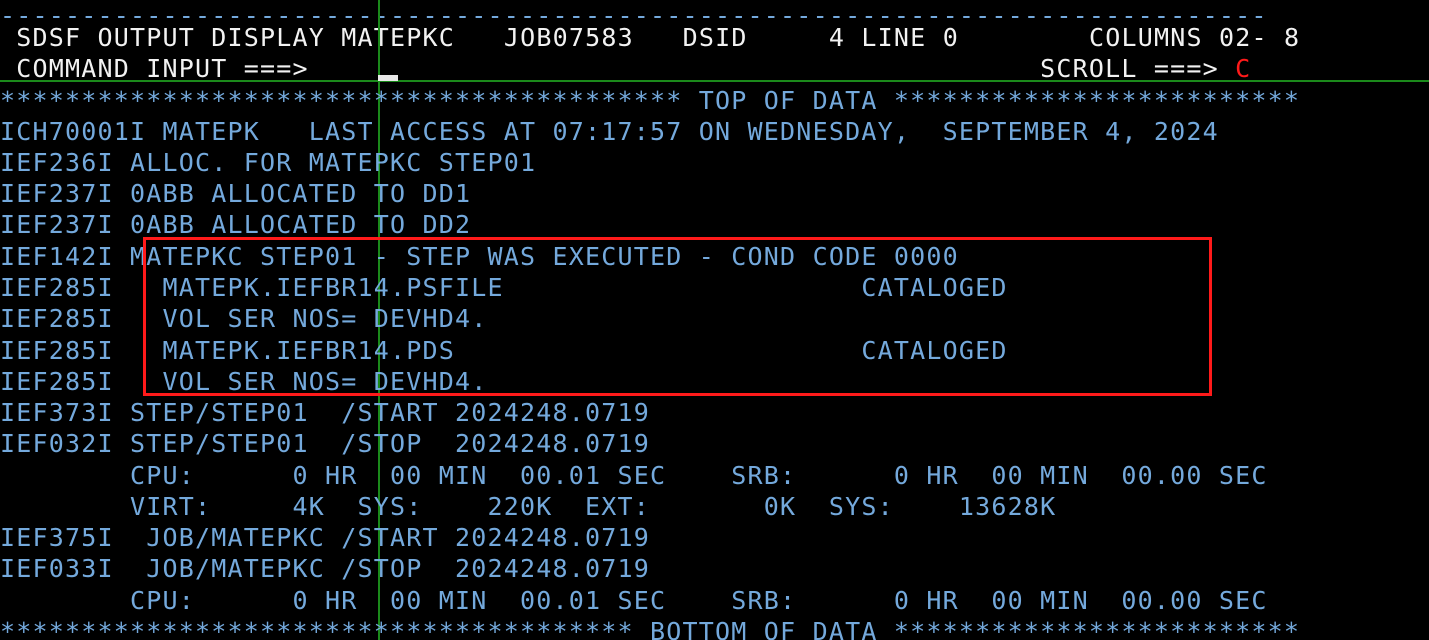 Image resolution: width=1429 pixels, height=640 pixels. I want to click on command-input-label: COMMAND INPUT ===>, so click(154, 68).